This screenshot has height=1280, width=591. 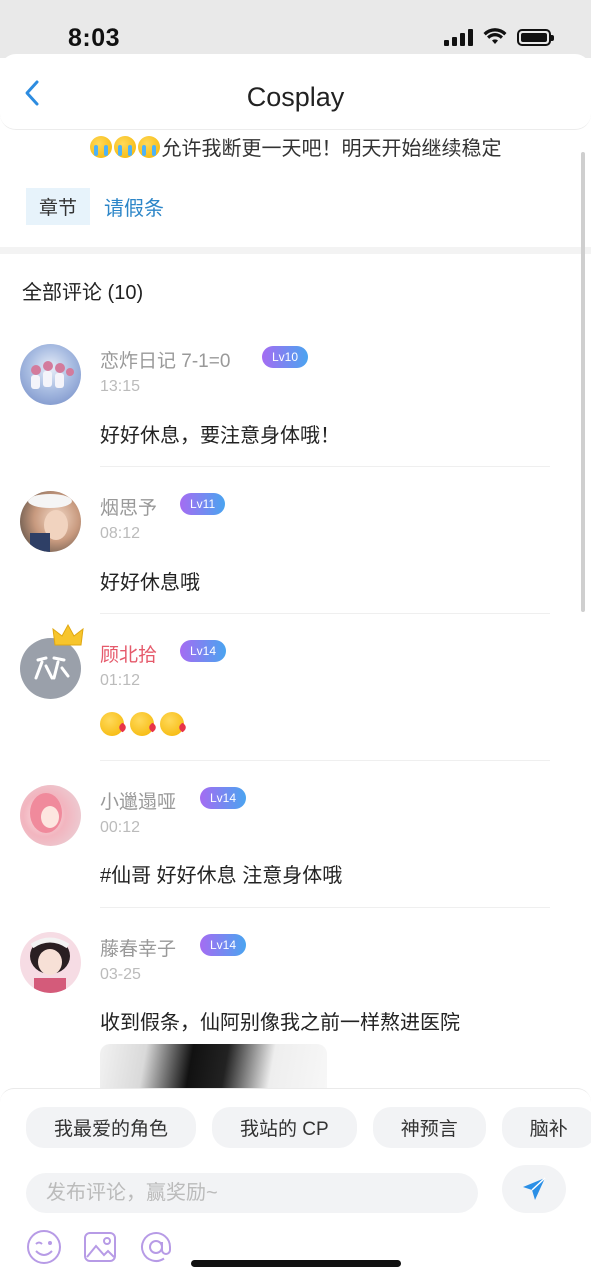 I want to click on comment-username: 烟思予, so click(x=128, y=506).